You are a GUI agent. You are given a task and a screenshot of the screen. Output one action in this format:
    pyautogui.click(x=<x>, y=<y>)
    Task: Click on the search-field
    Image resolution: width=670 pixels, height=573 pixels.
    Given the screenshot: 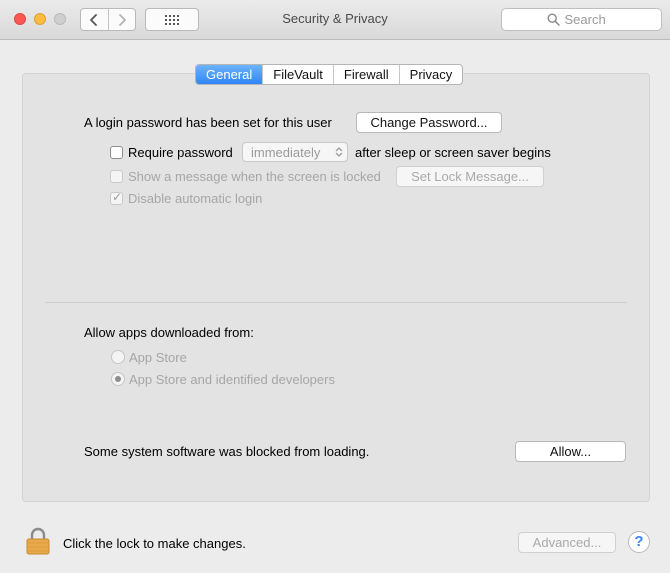 What is the action you would take?
    pyautogui.click(x=581, y=19)
    